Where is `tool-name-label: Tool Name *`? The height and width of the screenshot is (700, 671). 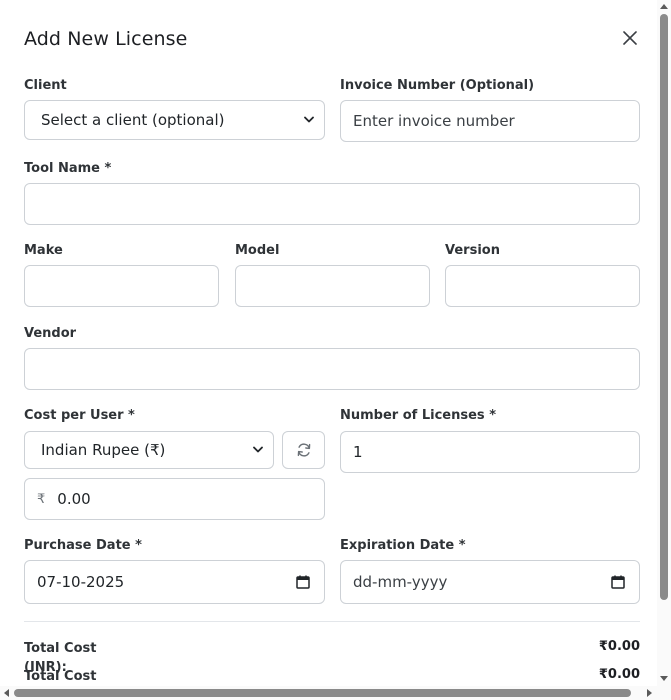 tool-name-label: Tool Name * is located at coordinates (68, 168).